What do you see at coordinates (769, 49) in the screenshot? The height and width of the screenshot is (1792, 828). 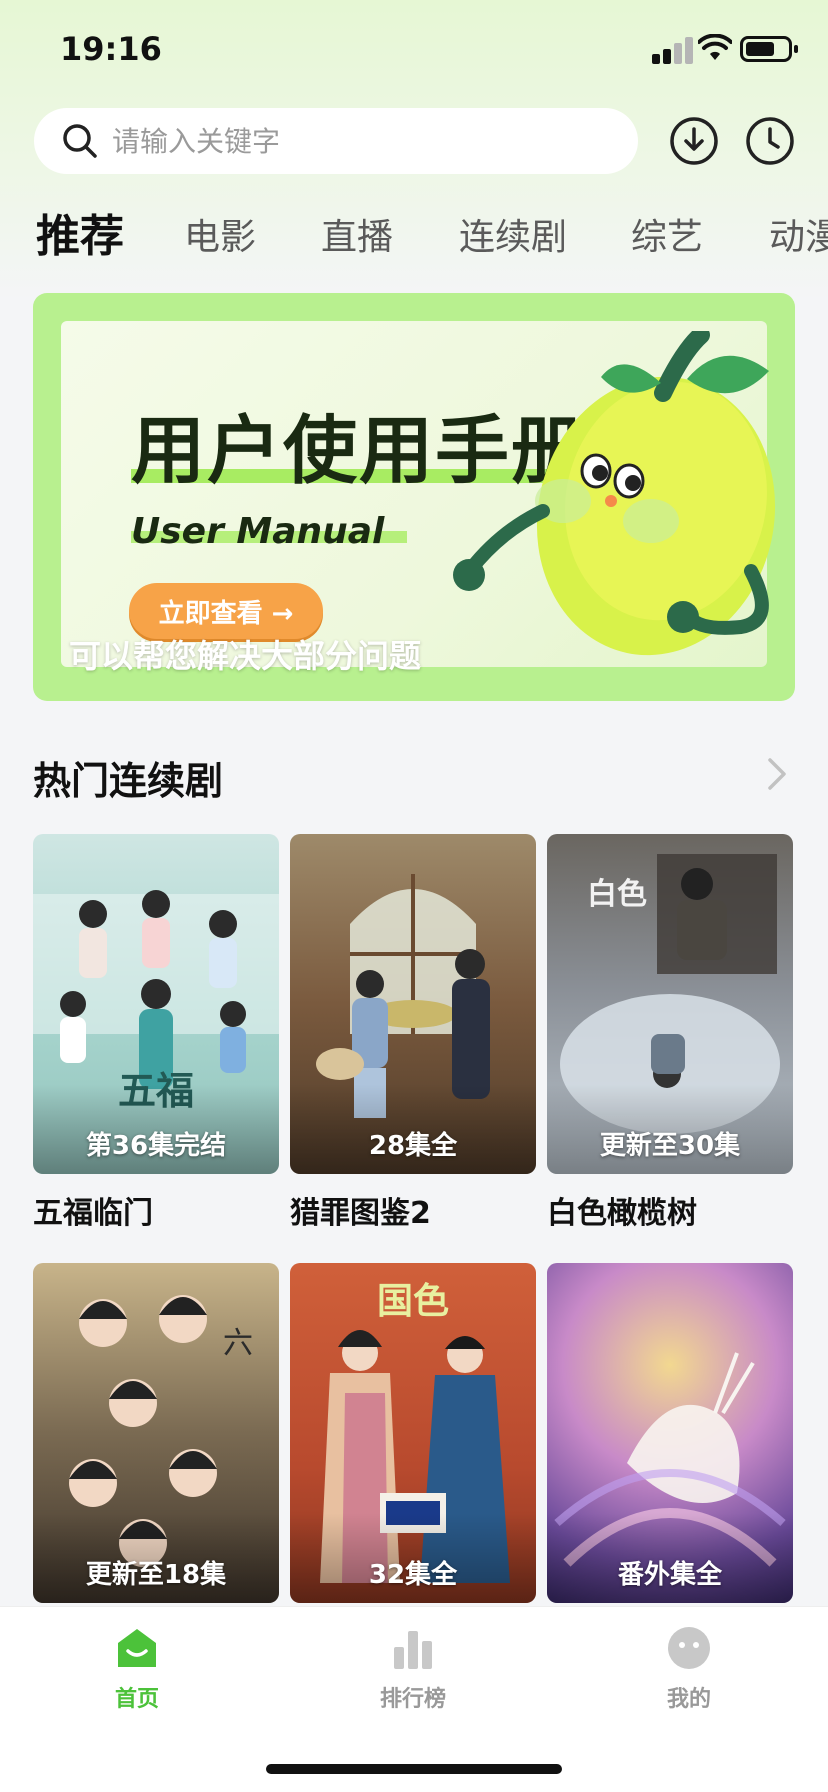 I see `battery-icon` at bounding box center [769, 49].